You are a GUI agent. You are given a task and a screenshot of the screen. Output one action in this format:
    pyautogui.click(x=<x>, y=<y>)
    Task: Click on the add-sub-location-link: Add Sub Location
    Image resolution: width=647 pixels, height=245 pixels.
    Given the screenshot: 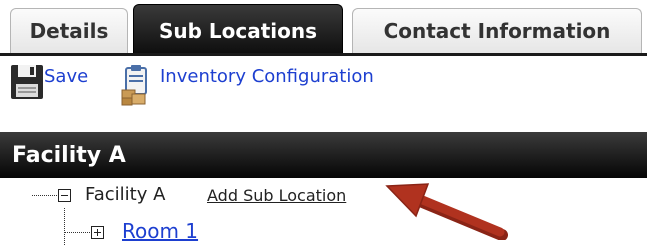 What is the action you would take?
    pyautogui.click(x=276, y=195)
    